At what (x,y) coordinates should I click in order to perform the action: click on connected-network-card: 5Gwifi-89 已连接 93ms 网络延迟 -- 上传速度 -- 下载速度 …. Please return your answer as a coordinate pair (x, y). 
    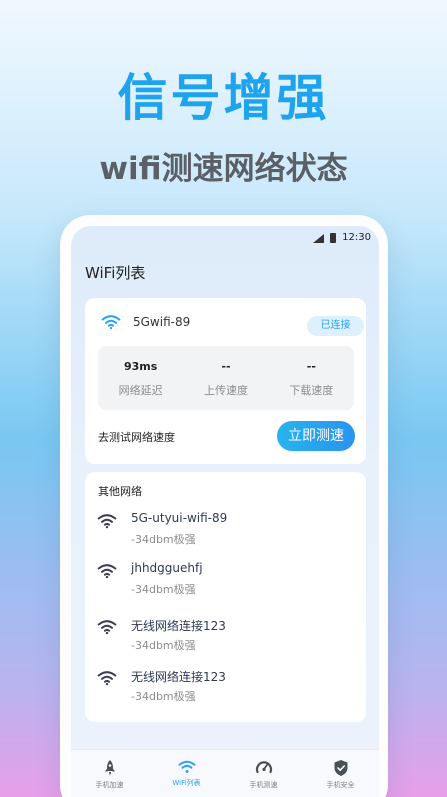
    Looking at the image, I should click on (225, 381).